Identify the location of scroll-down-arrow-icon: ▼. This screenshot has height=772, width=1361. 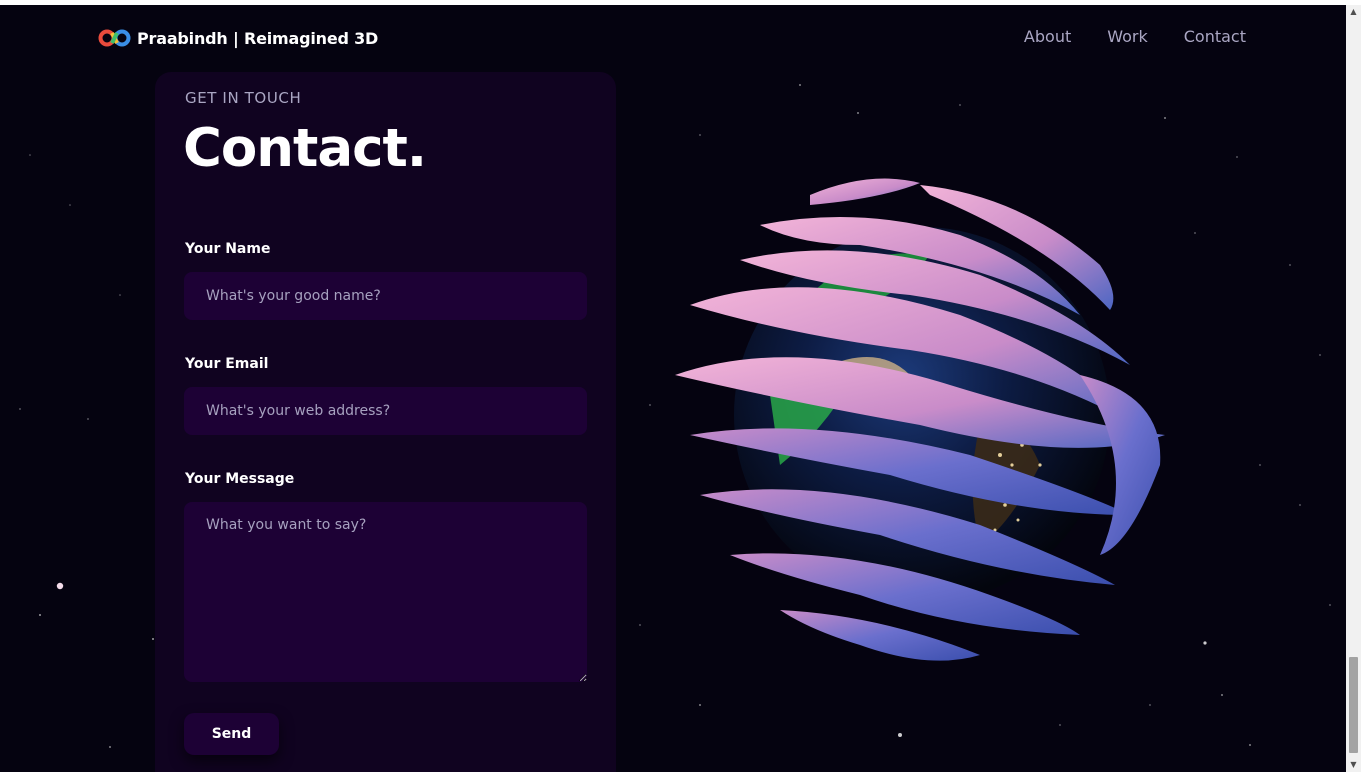
(1353, 765).